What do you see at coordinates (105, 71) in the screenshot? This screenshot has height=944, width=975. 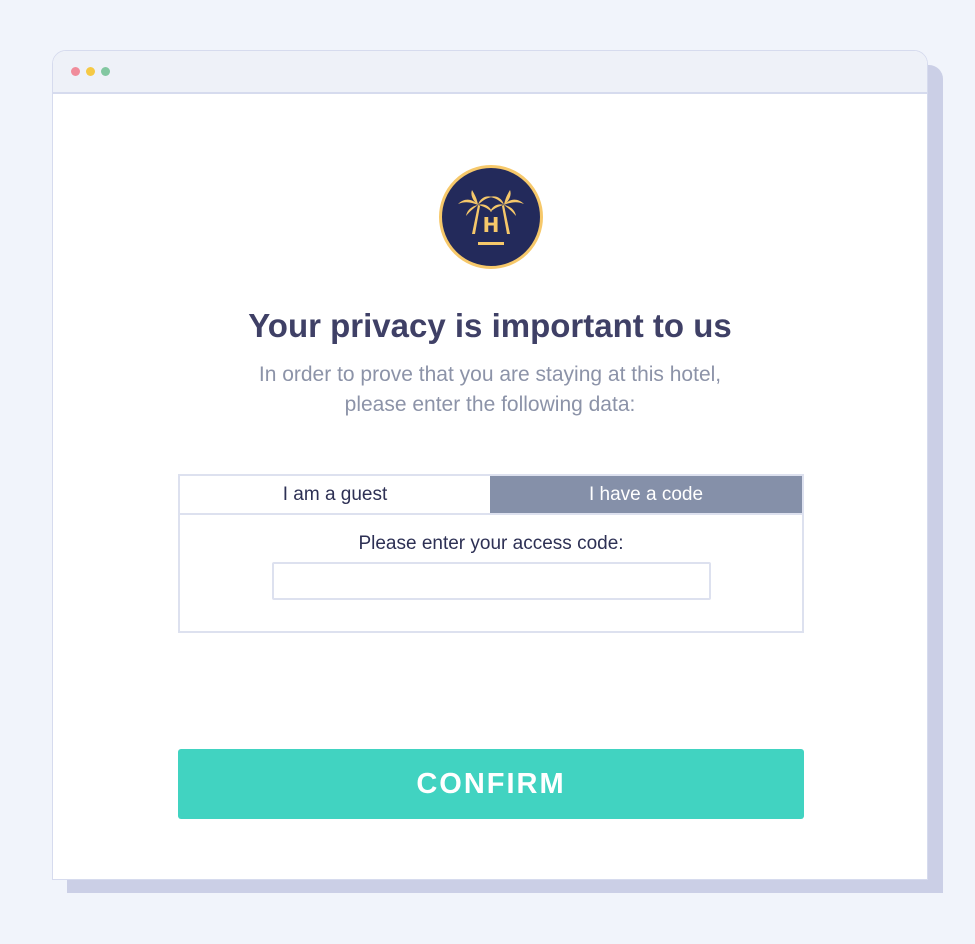 I see `maximize-dot` at bounding box center [105, 71].